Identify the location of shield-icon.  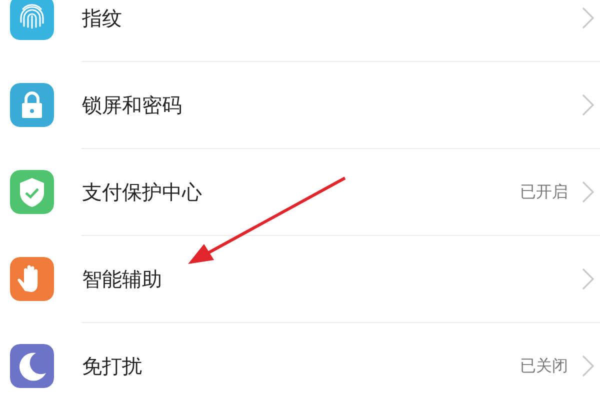
(32, 192).